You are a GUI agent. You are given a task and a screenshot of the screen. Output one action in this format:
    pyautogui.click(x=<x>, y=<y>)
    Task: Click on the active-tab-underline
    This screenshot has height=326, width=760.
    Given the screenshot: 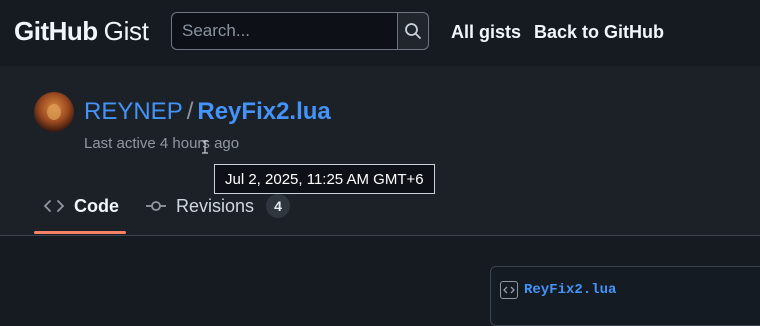 What is the action you would take?
    pyautogui.click(x=80, y=232)
    